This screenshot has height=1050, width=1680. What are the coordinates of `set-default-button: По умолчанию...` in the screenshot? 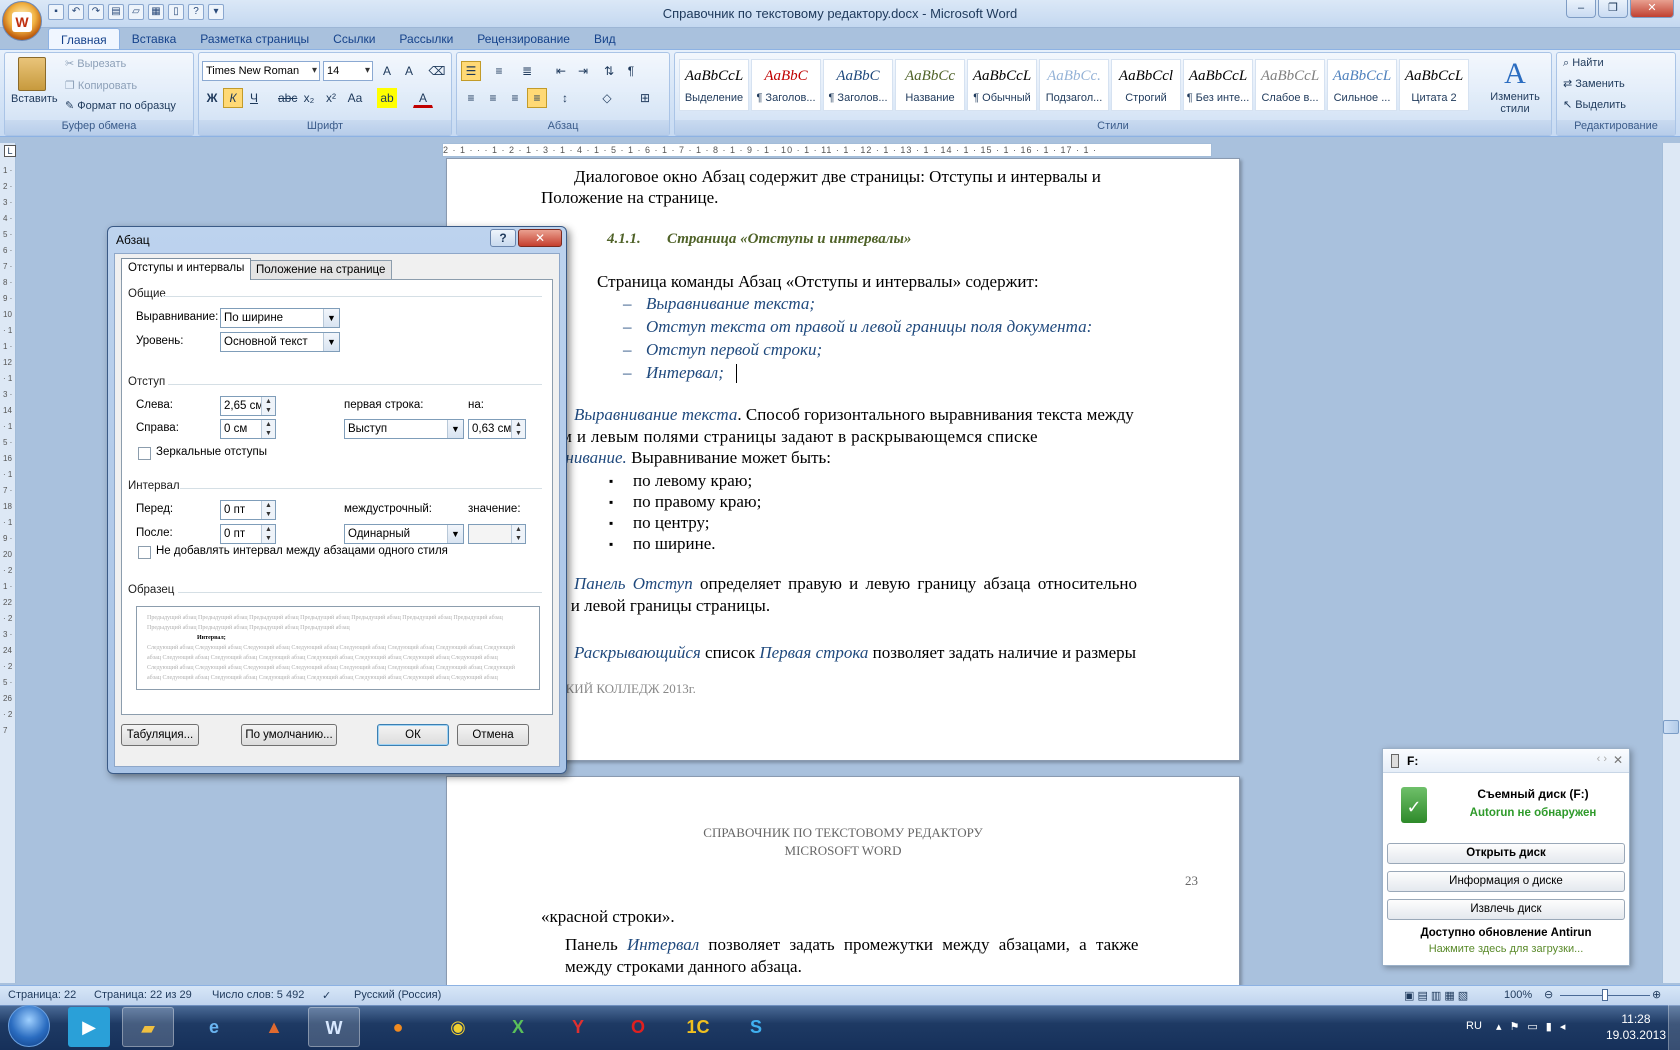 It's located at (289, 735).